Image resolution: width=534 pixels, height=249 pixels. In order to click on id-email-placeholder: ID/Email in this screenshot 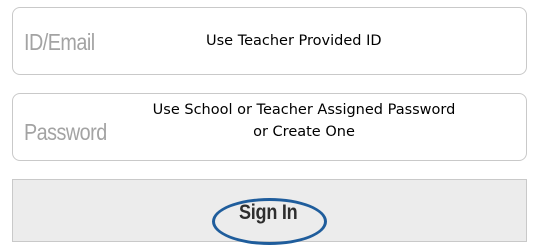, I will do `click(59, 42)`.